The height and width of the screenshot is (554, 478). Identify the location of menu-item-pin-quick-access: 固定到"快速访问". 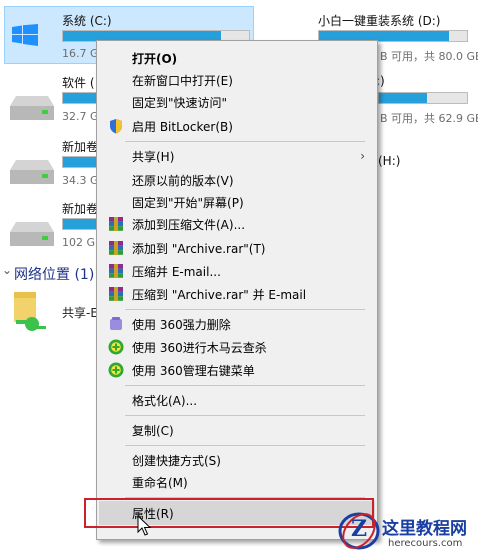
(237, 102).